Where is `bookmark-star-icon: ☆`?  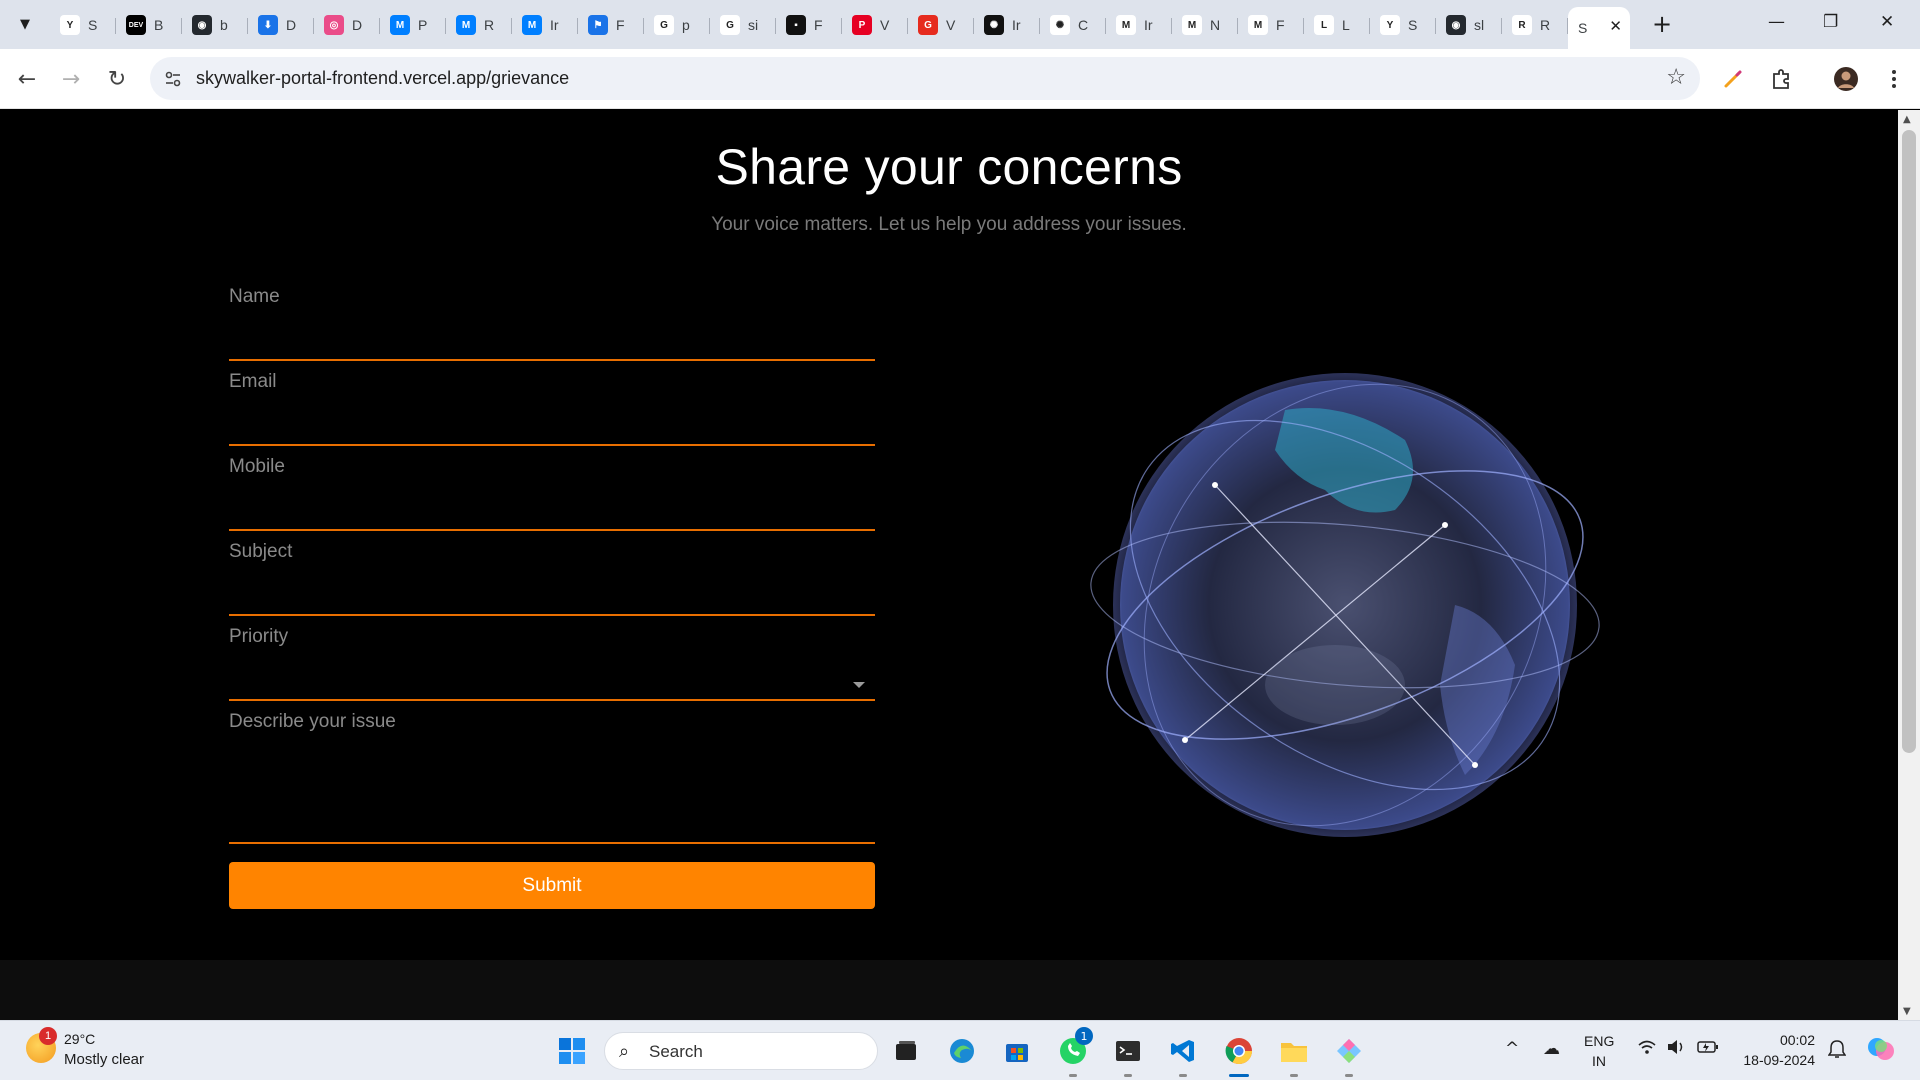
bookmark-star-icon: ☆ is located at coordinates (1676, 77).